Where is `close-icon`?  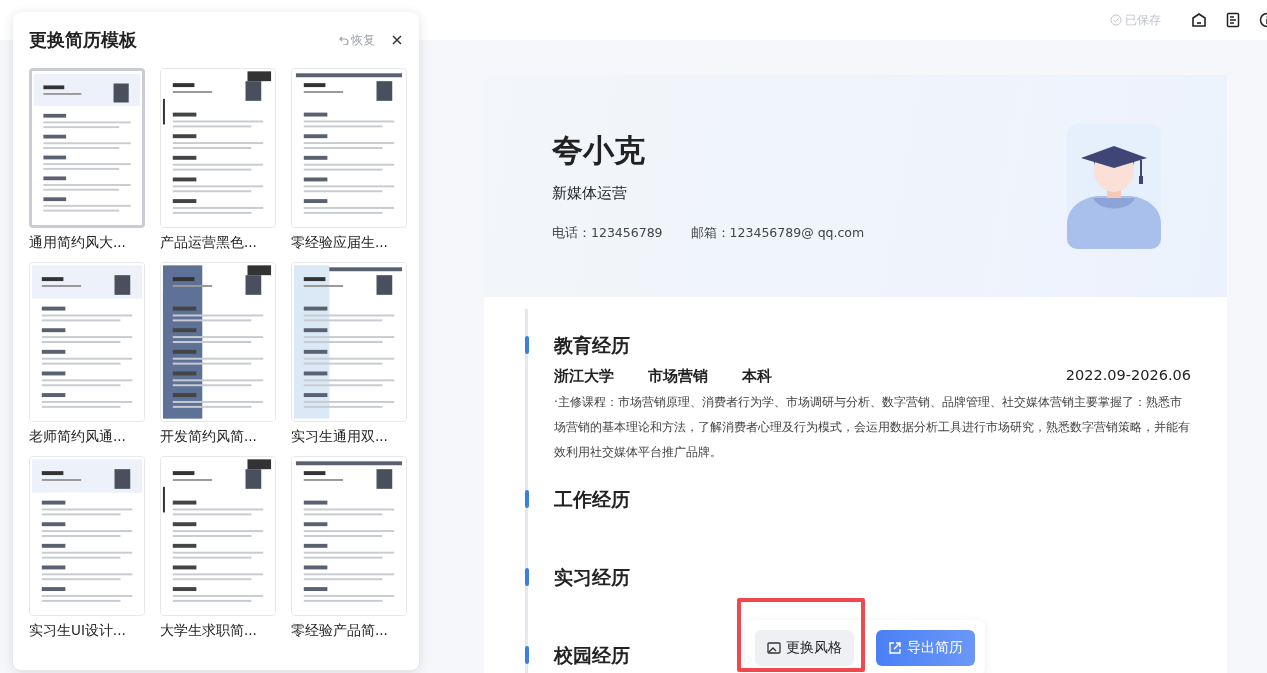
close-icon is located at coordinates (397, 40).